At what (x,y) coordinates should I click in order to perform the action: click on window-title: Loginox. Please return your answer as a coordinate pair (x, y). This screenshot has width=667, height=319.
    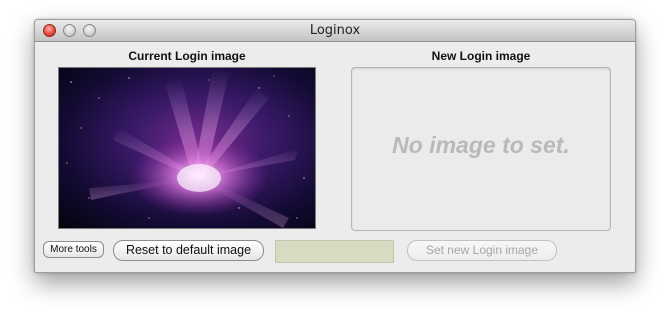
    Looking at the image, I should click on (335, 30).